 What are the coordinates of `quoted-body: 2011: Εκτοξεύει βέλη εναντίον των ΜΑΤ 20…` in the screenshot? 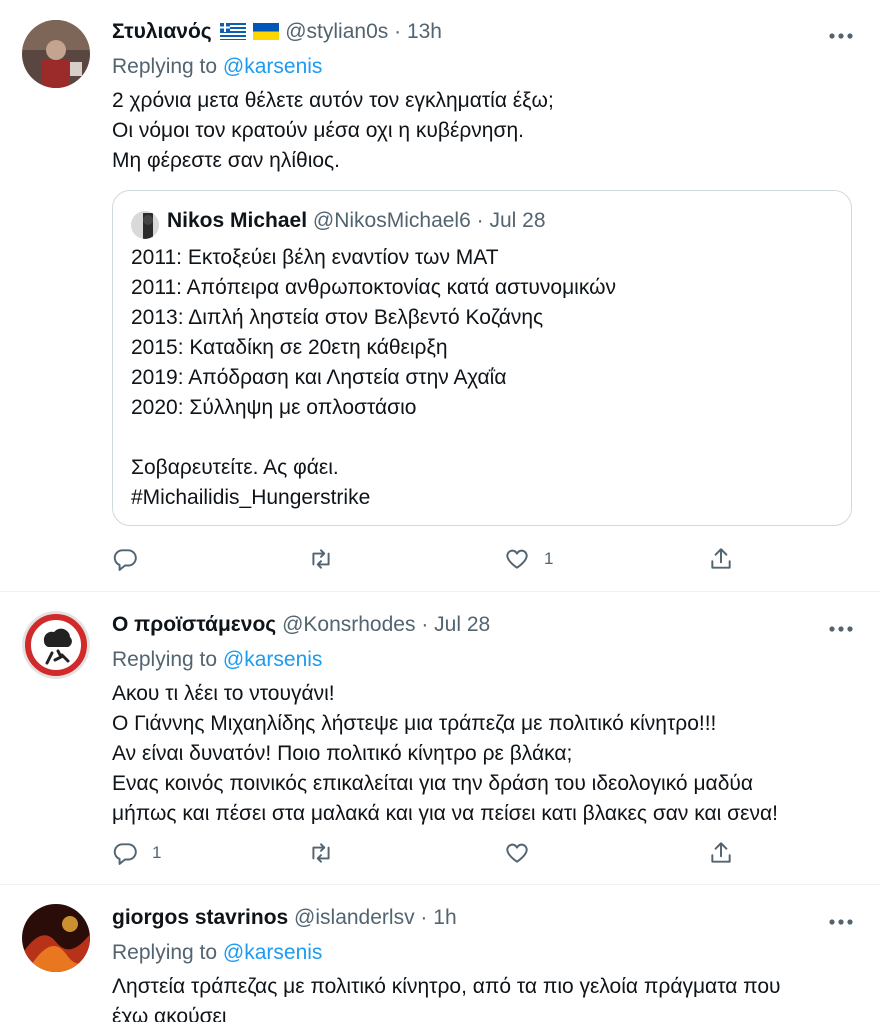 It's located at (373, 362).